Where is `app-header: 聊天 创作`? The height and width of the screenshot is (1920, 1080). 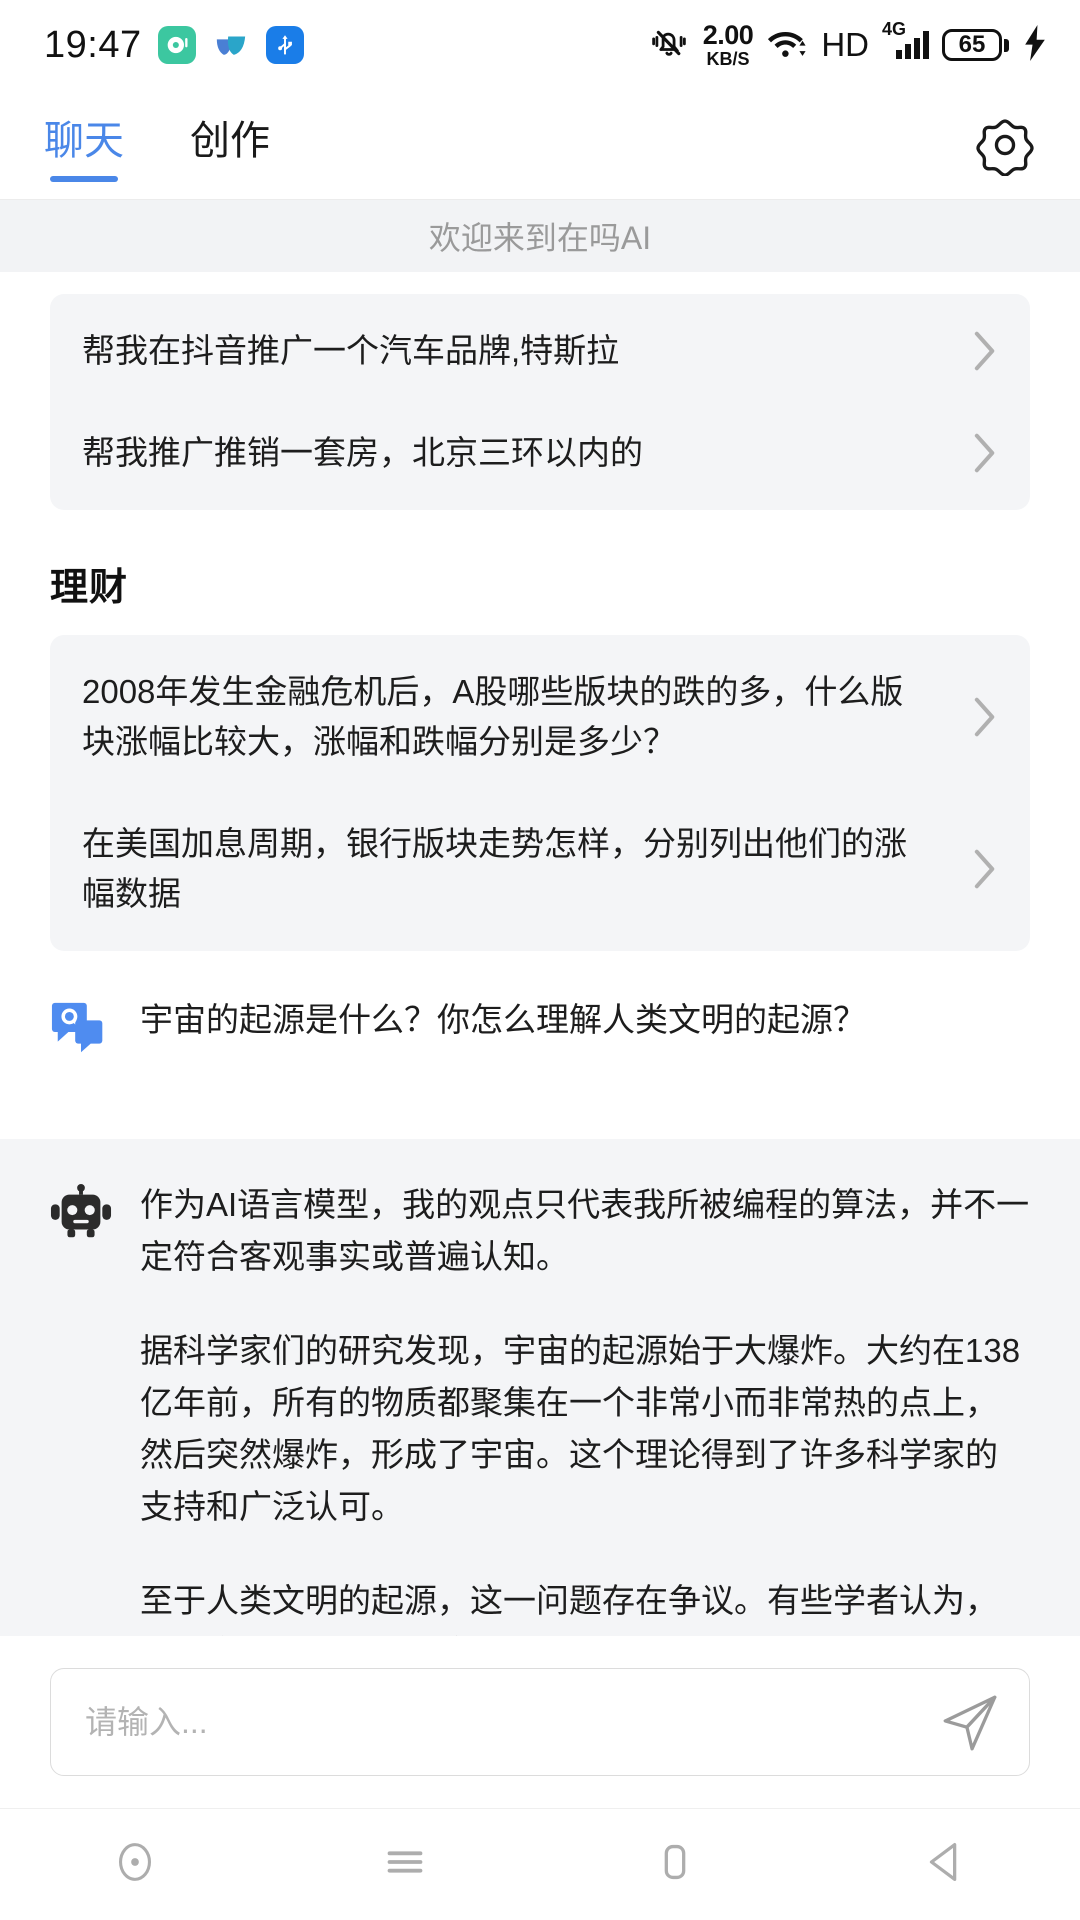
app-header: 聊天 创作 is located at coordinates (540, 145).